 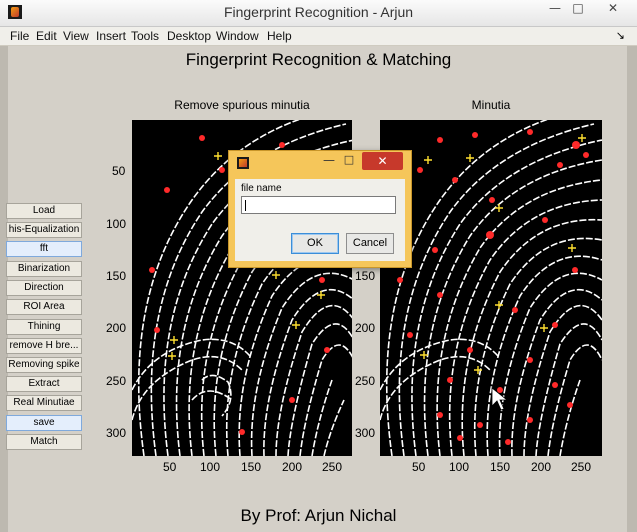 I want to click on load-button: Load, so click(x=44, y=211).